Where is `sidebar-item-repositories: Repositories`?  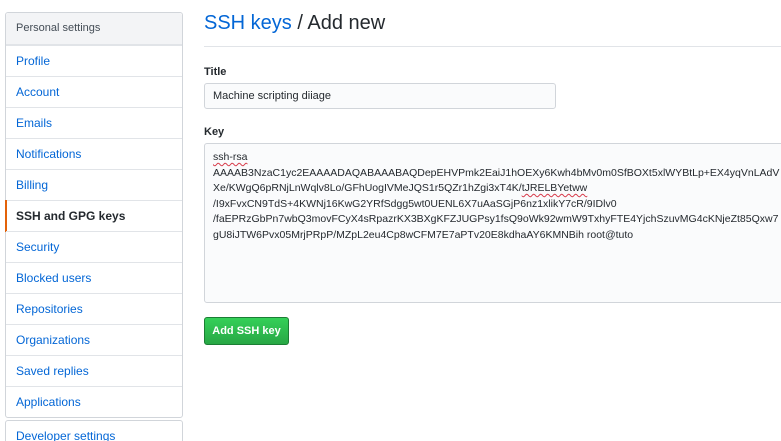
sidebar-item-repositories: Repositories is located at coordinates (94, 308).